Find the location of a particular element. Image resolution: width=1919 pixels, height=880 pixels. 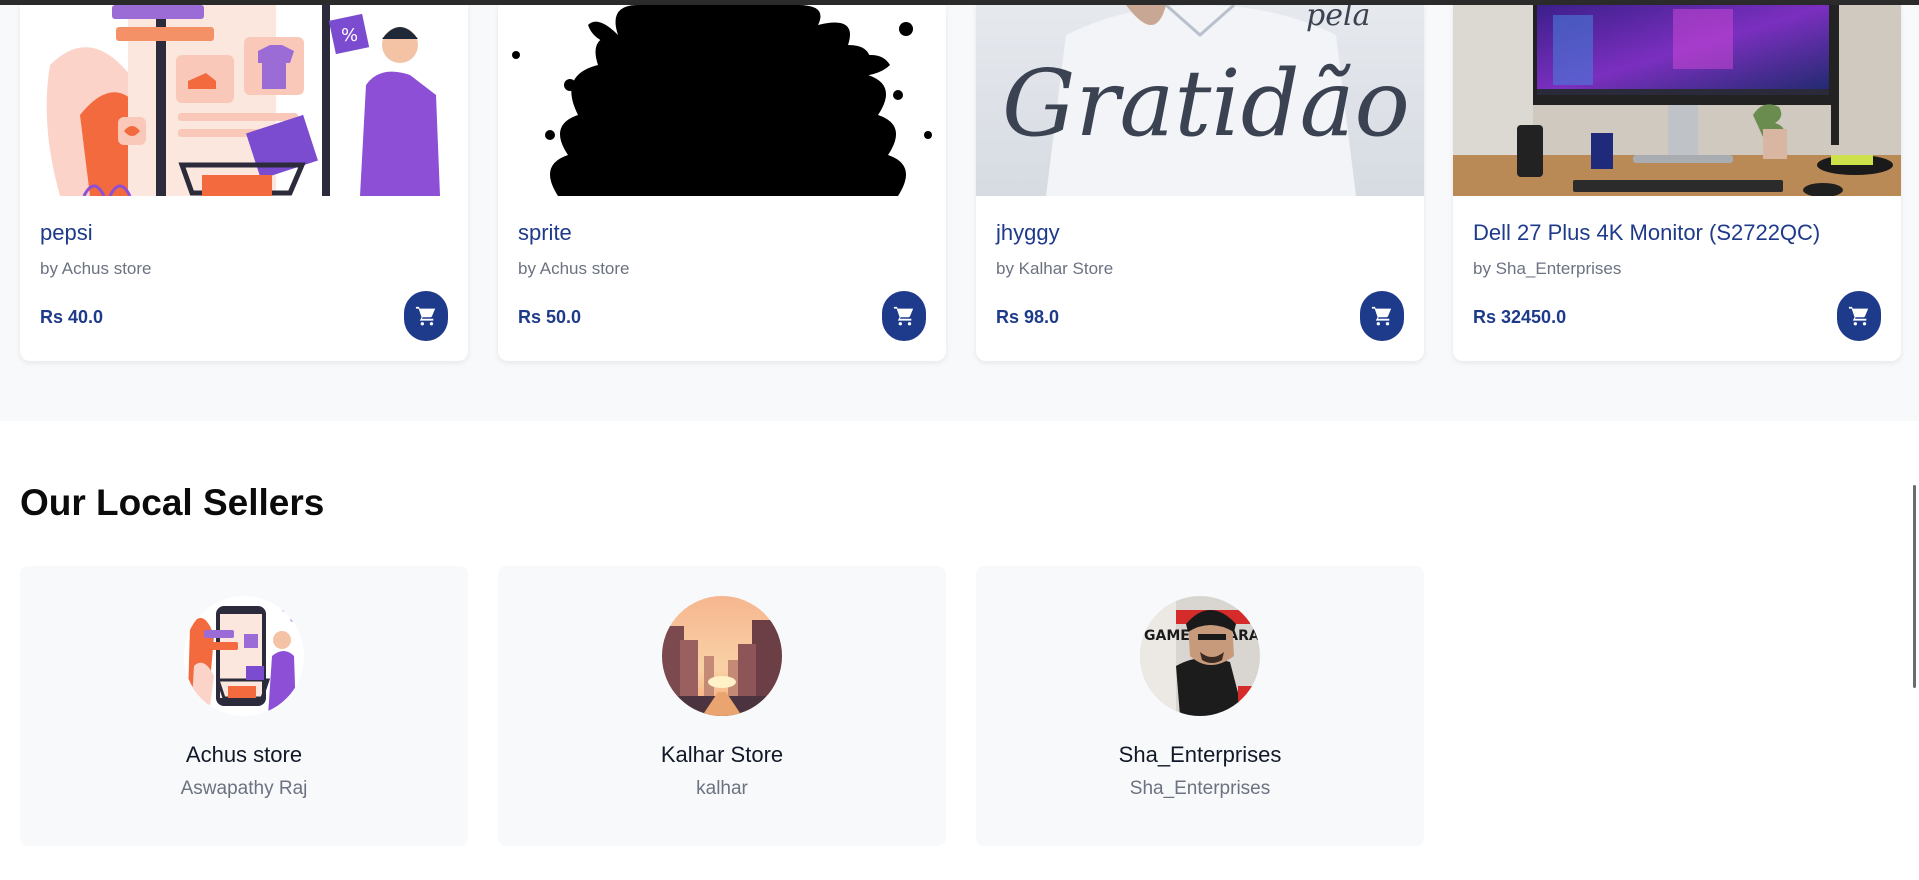

gamer-portrait-avatar: GAMER SHARA is located at coordinates (1200, 656).